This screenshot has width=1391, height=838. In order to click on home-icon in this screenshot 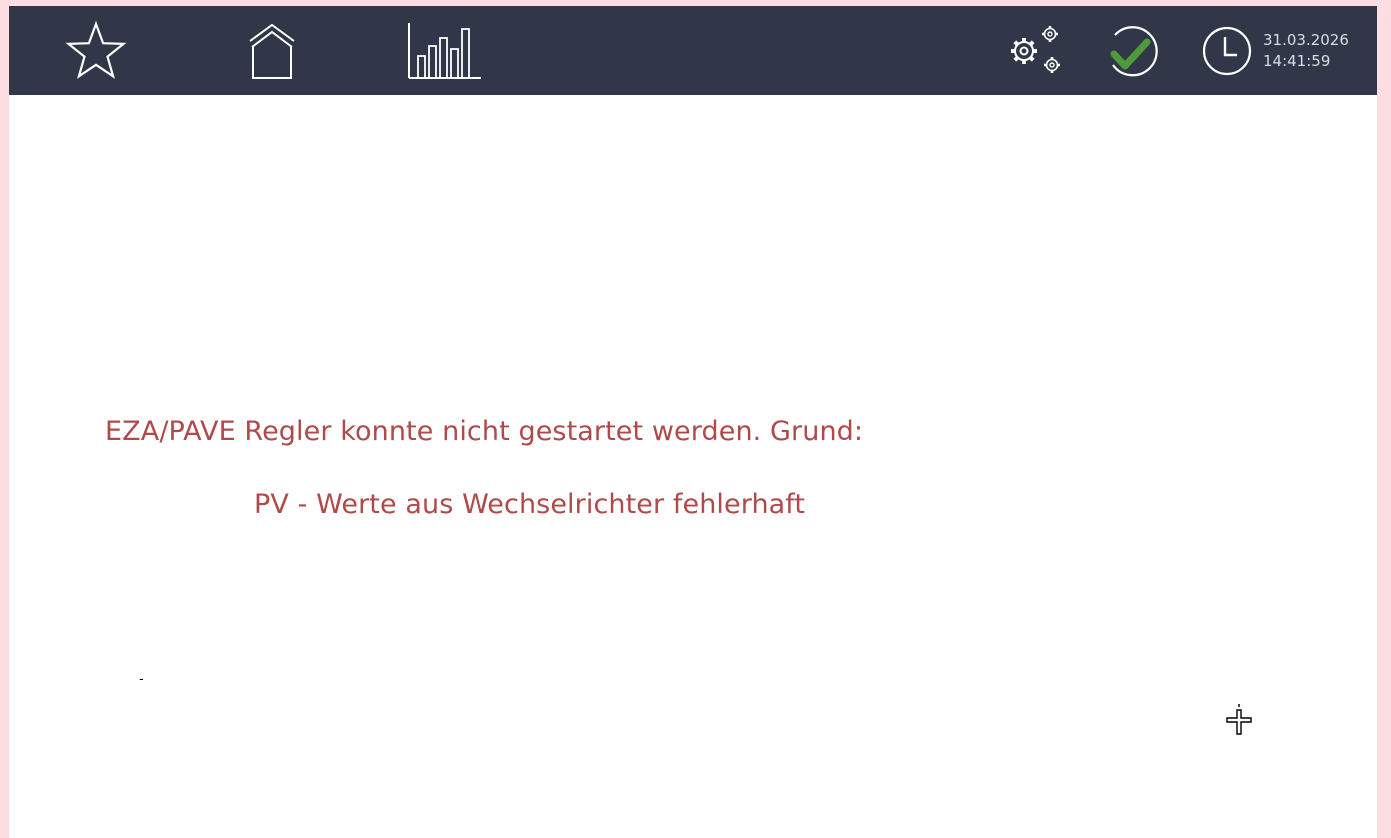, I will do `click(272, 51)`.